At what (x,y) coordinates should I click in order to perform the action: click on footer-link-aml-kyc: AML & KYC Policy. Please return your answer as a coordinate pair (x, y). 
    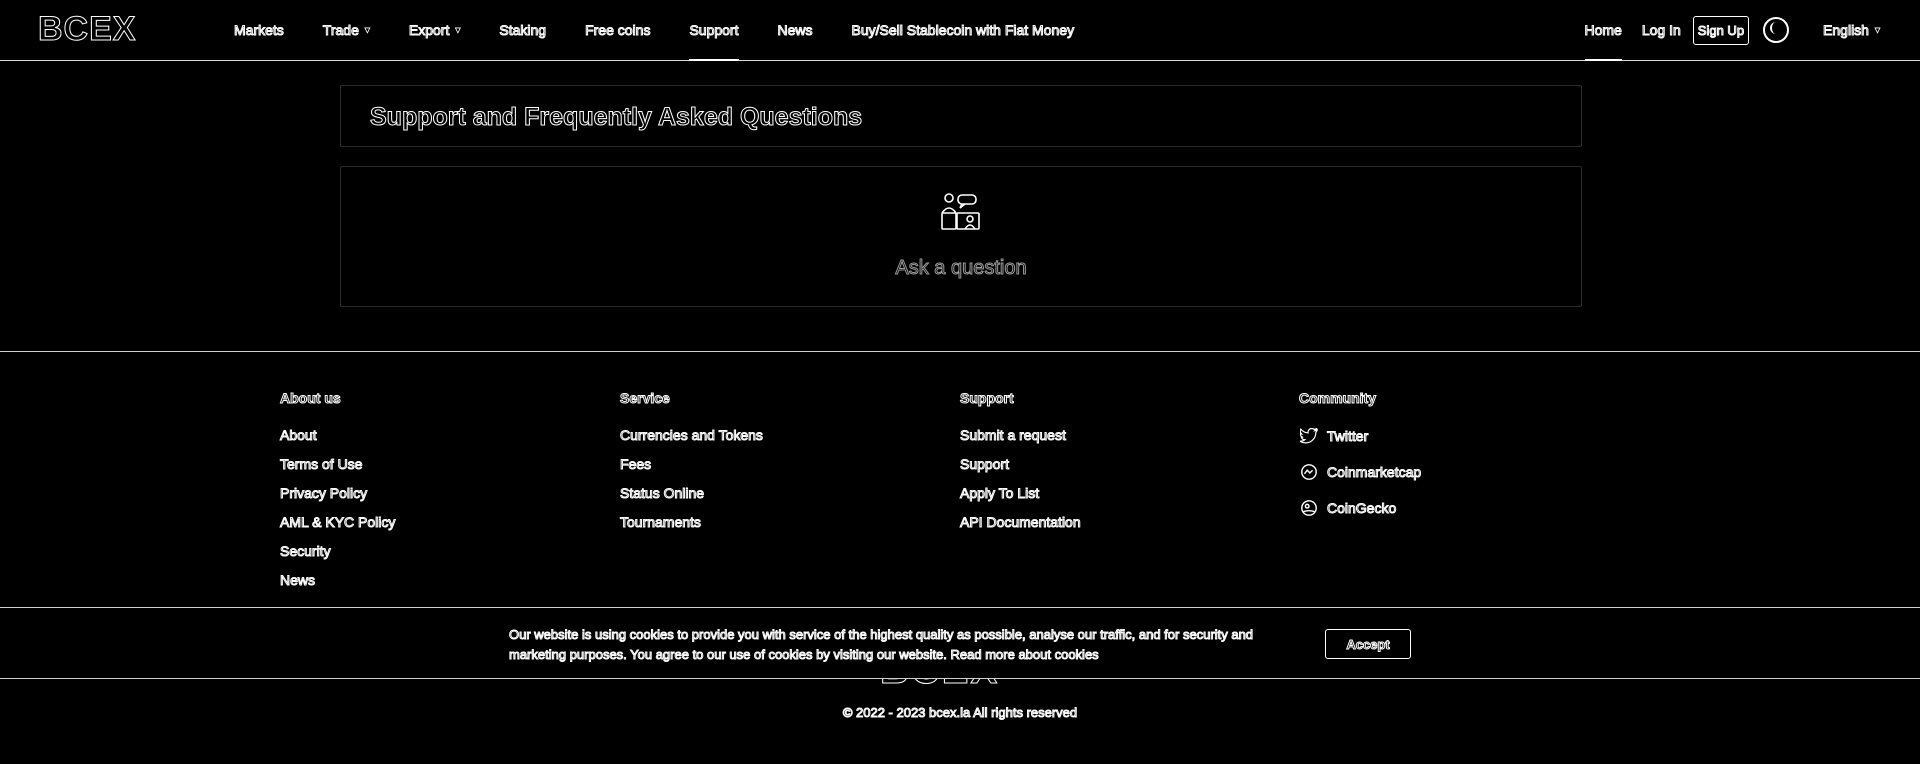
    Looking at the image, I should click on (337, 527).